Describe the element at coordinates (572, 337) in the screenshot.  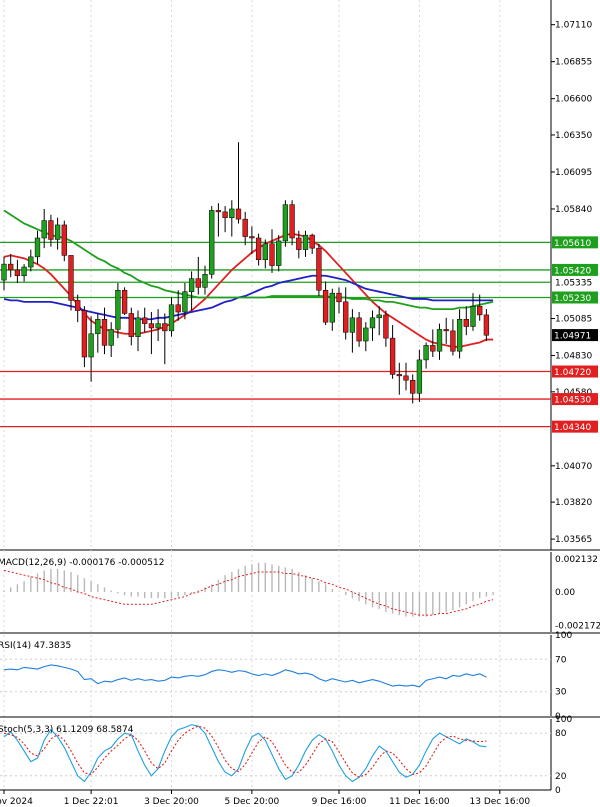
I see `current-price-label: 1.04971` at that location.